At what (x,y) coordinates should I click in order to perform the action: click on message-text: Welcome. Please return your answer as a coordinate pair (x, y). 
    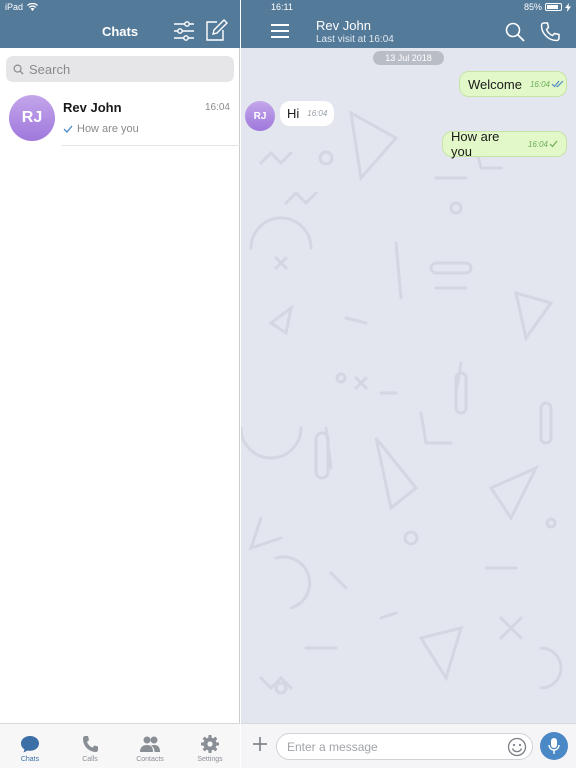
    Looking at the image, I should click on (495, 84).